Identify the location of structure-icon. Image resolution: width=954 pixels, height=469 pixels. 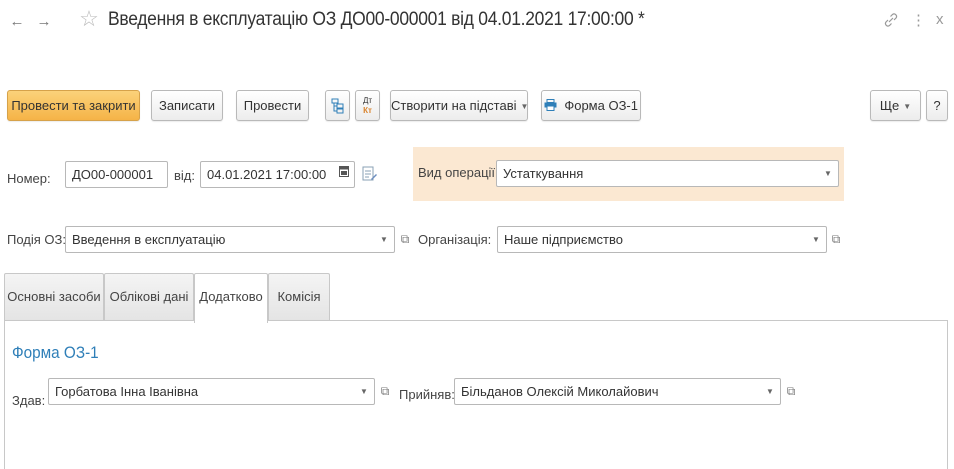
(337, 105).